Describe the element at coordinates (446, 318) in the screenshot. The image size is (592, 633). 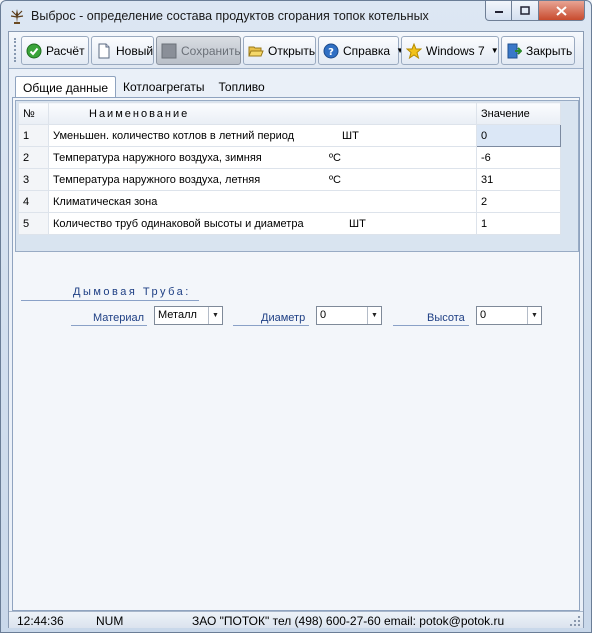
I see `height-label: Высота` at that location.